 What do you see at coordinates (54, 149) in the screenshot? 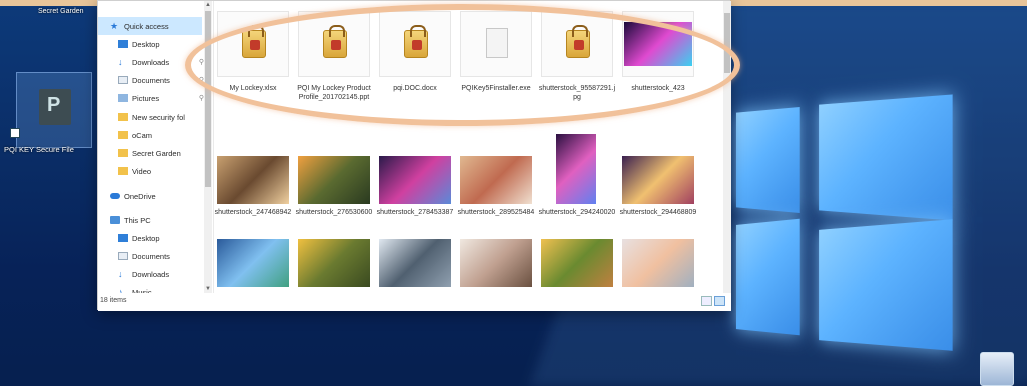
I see `shortcut-label: PQI KEY Secure File` at bounding box center [54, 149].